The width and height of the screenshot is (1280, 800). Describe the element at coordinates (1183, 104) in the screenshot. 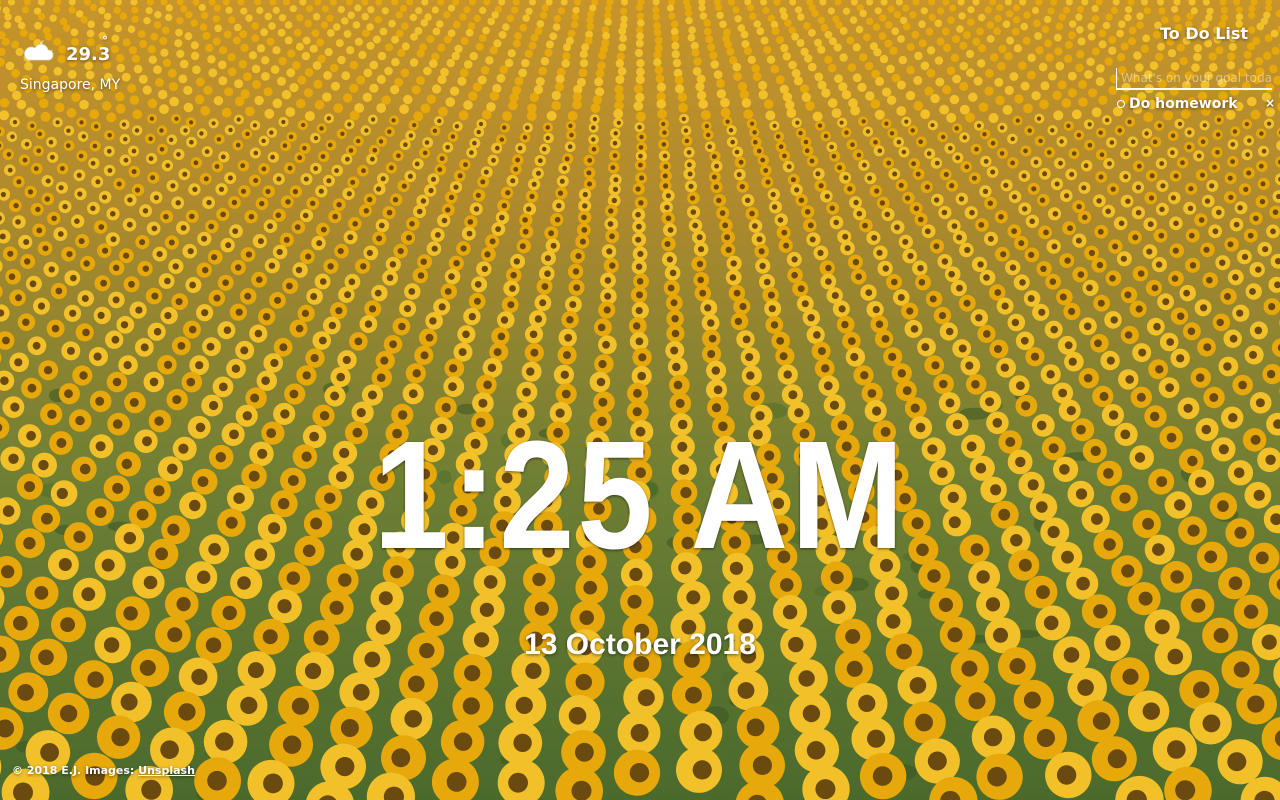

I see `todo-item-label: Do homework` at that location.